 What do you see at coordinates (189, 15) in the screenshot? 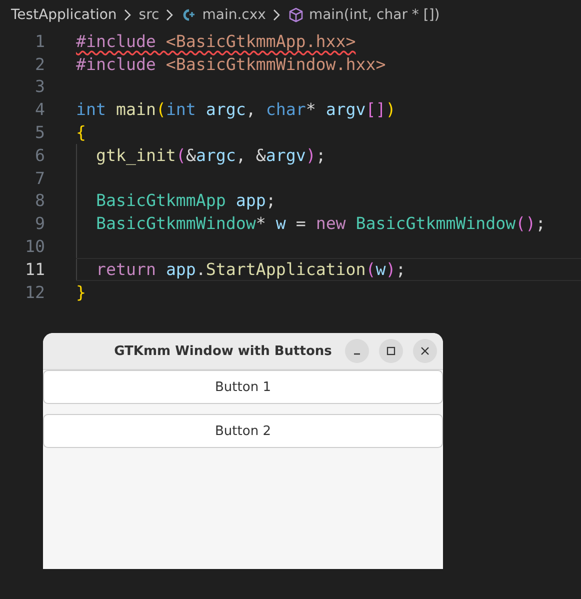
I see `cpp-file-icon` at bounding box center [189, 15].